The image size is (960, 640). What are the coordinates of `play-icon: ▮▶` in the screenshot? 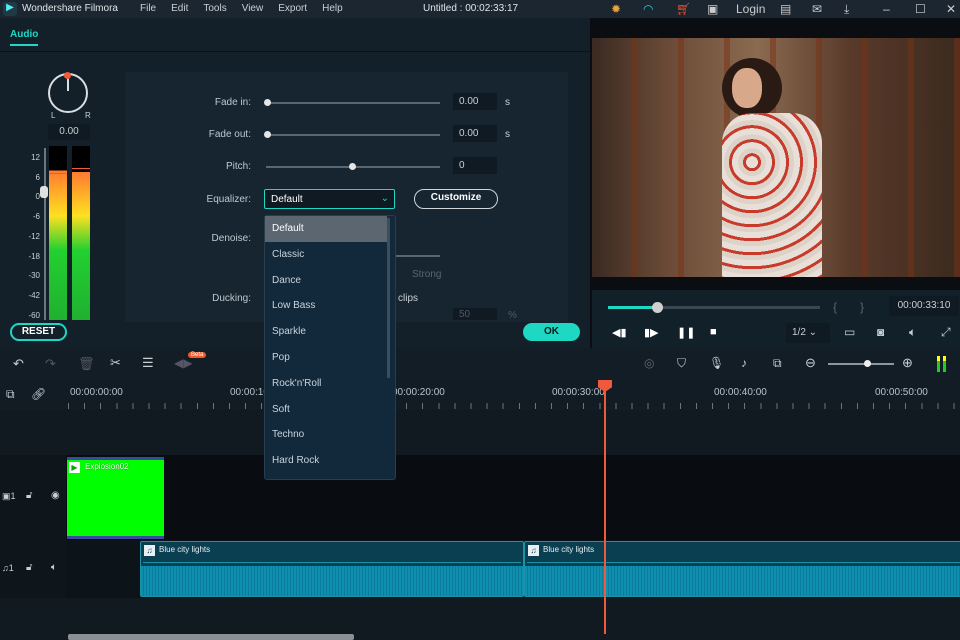 It's located at (651, 332).